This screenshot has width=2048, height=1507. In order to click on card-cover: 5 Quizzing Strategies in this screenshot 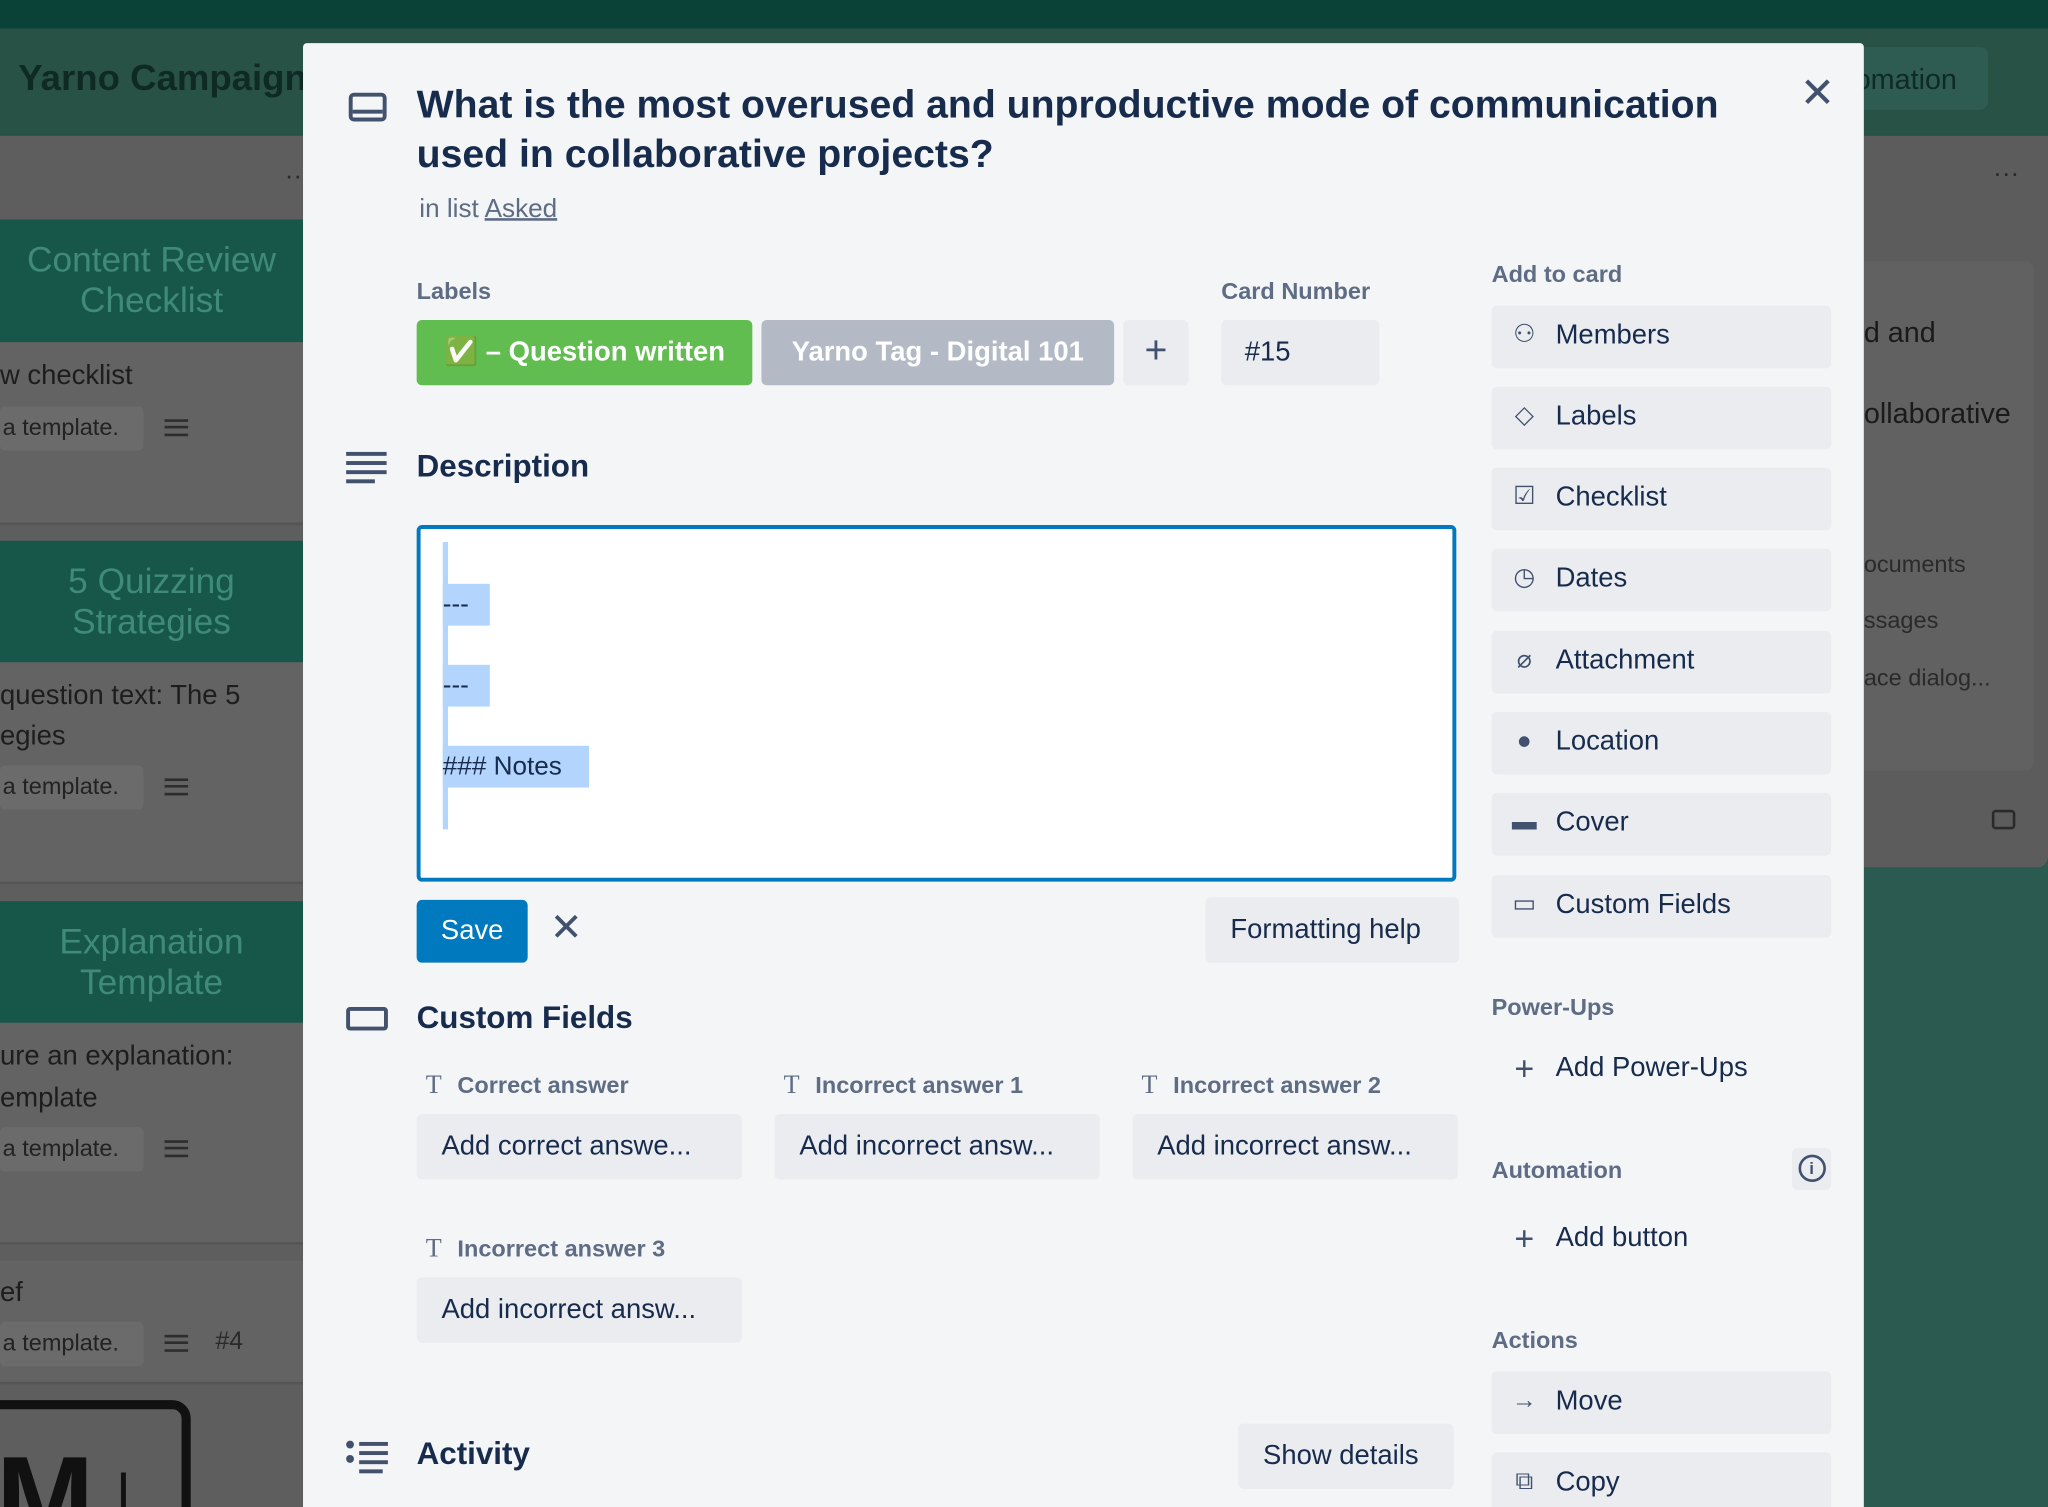, I will do `click(152, 602)`.